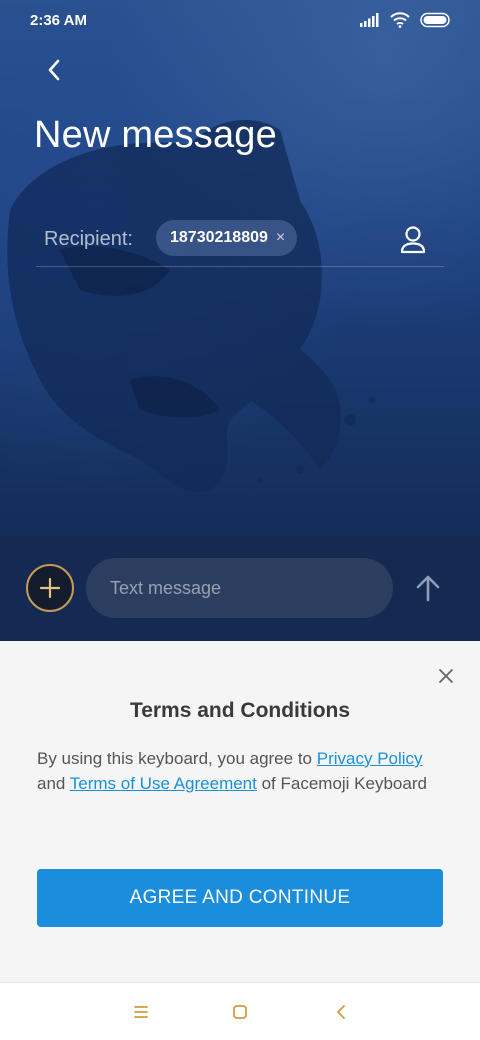 The image size is (480, 1040). I want to click on terms-body-suffix: of Facemoji Keyboard, so click(341, 783).